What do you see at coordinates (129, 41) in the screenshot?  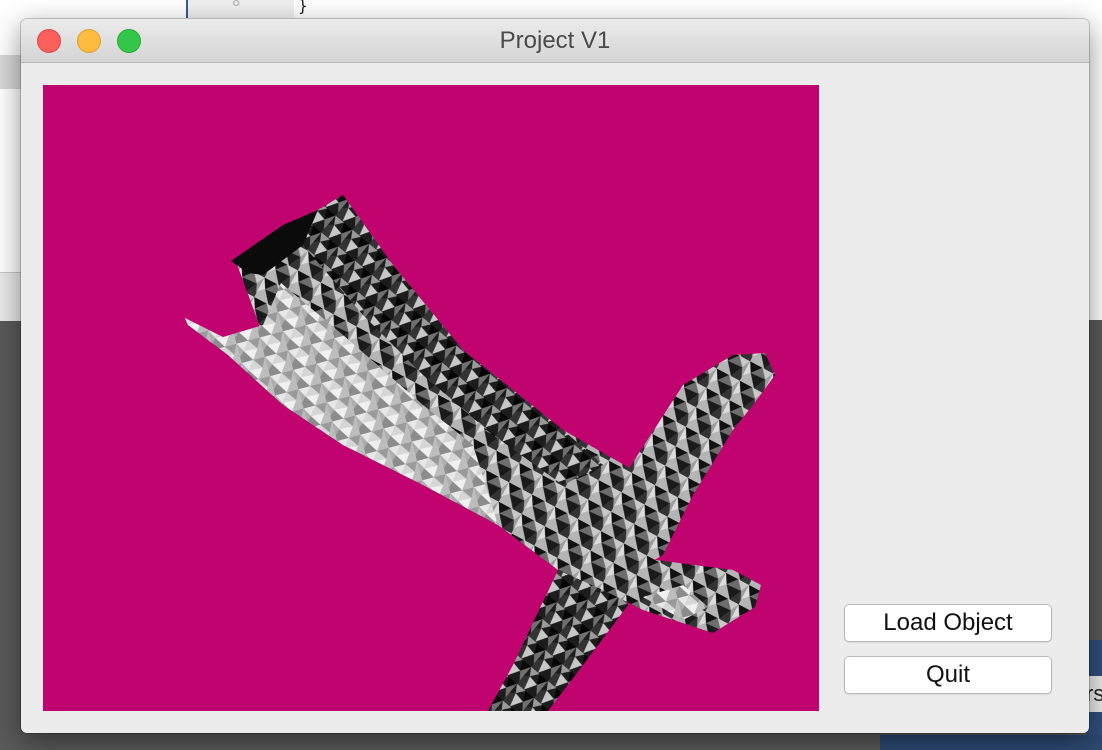 I see `maximize-window-button` at bounding box center [129, 41].